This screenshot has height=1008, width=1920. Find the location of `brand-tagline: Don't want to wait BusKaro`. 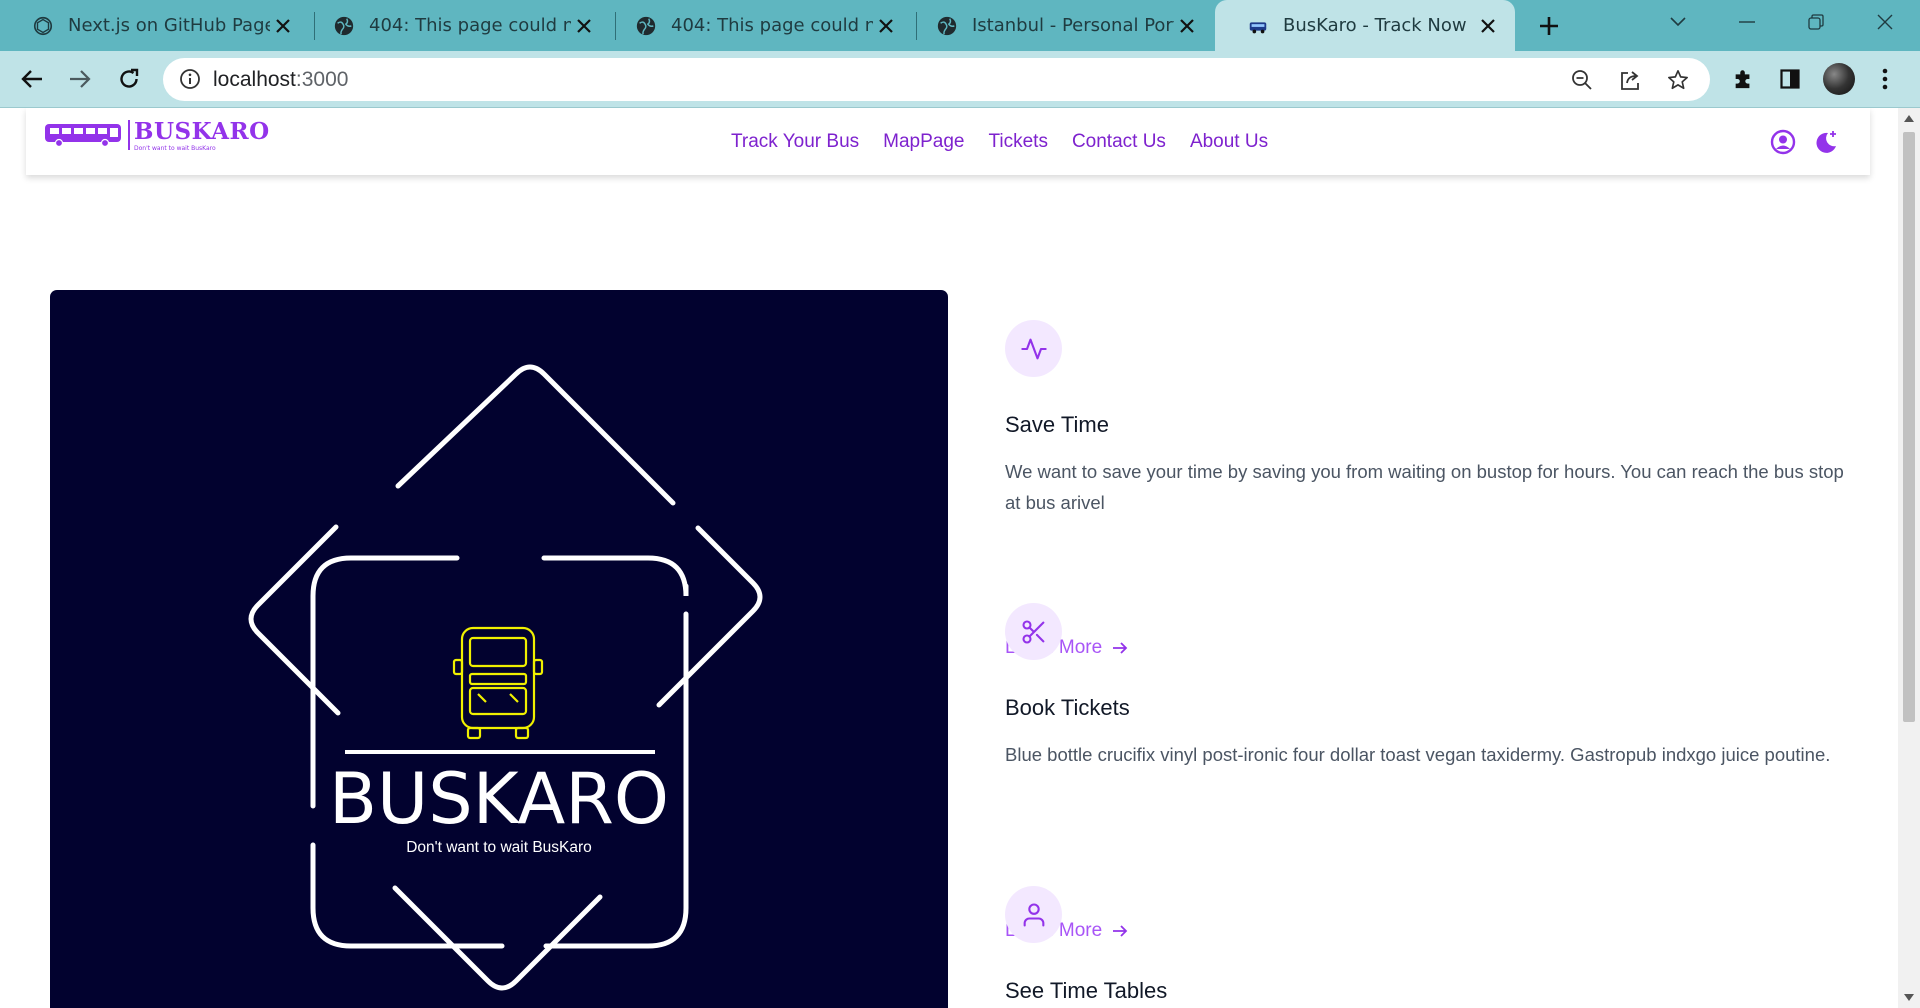

brand-tagline: Don't want to wait BusKaro is located at coordinates (175, 148).